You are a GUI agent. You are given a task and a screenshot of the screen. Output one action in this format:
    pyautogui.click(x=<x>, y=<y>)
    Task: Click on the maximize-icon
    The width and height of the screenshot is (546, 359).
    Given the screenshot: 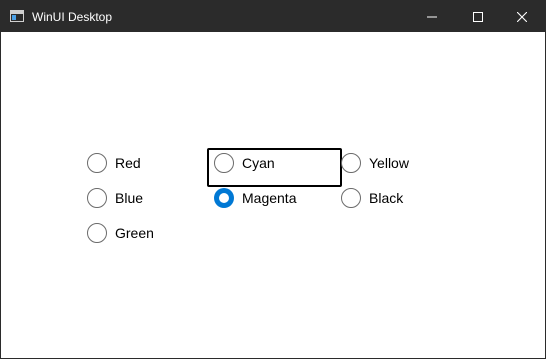 What is the action you would take?
    pyautogui.click(x=478, y=16)
    